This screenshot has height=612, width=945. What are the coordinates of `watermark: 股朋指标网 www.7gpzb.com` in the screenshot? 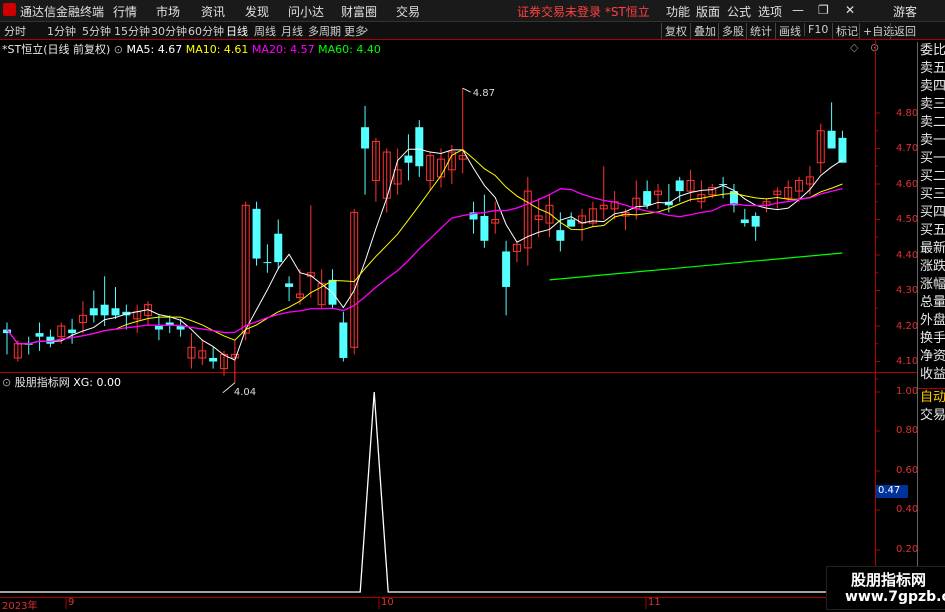 It's located at (885, 588).